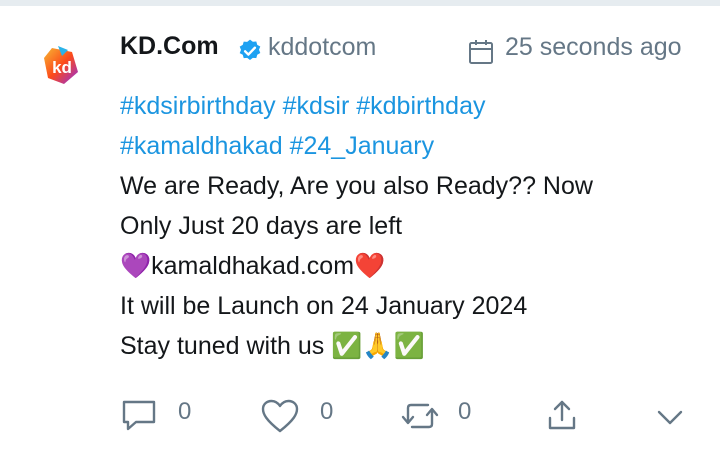 The height and width of the screenshot is (464, 720). Describe the element at coordinates (370, 265) in the screenshot. I see `red-heart-emoji: ❤️` at that location.